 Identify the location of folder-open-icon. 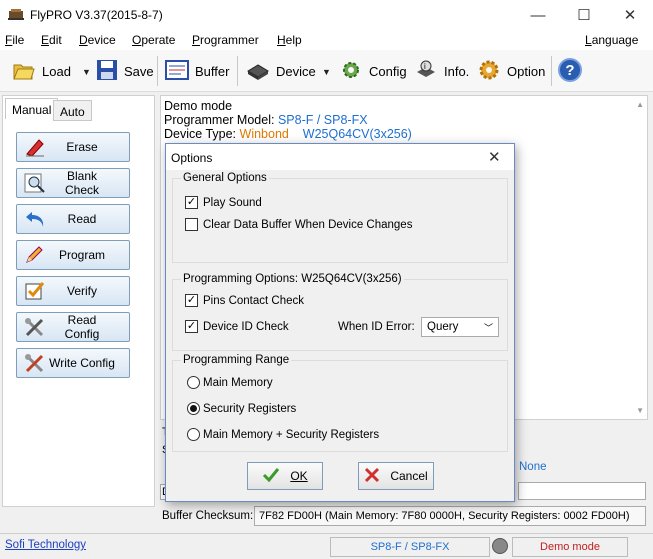
(24, 71).